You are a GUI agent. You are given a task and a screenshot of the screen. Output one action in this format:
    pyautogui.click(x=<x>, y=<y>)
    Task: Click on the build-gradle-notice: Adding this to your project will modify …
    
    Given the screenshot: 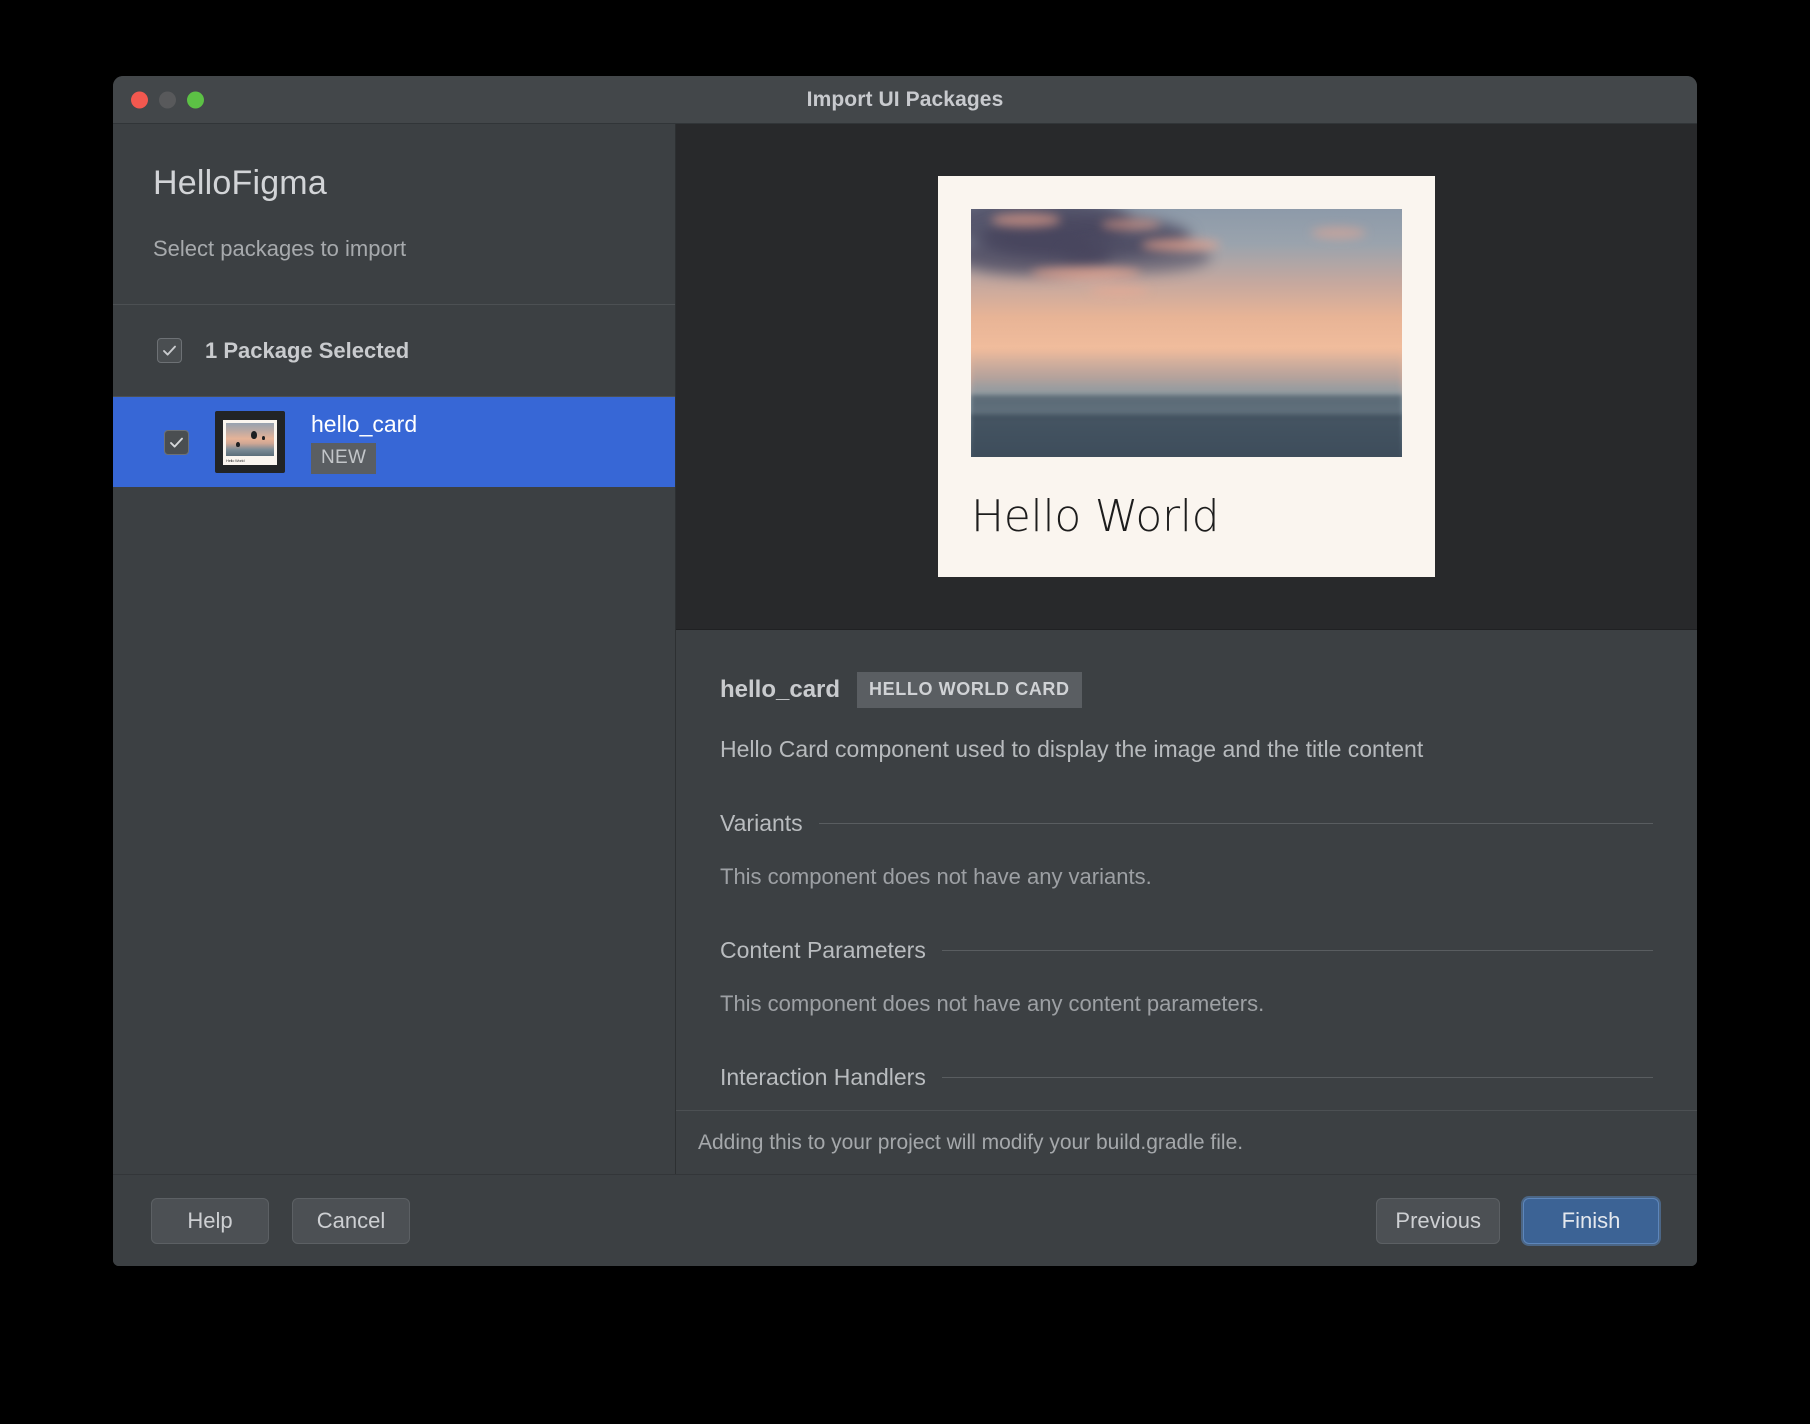 What is the action you would take?
    pyautogui.click(x=1186, y=1142)
    